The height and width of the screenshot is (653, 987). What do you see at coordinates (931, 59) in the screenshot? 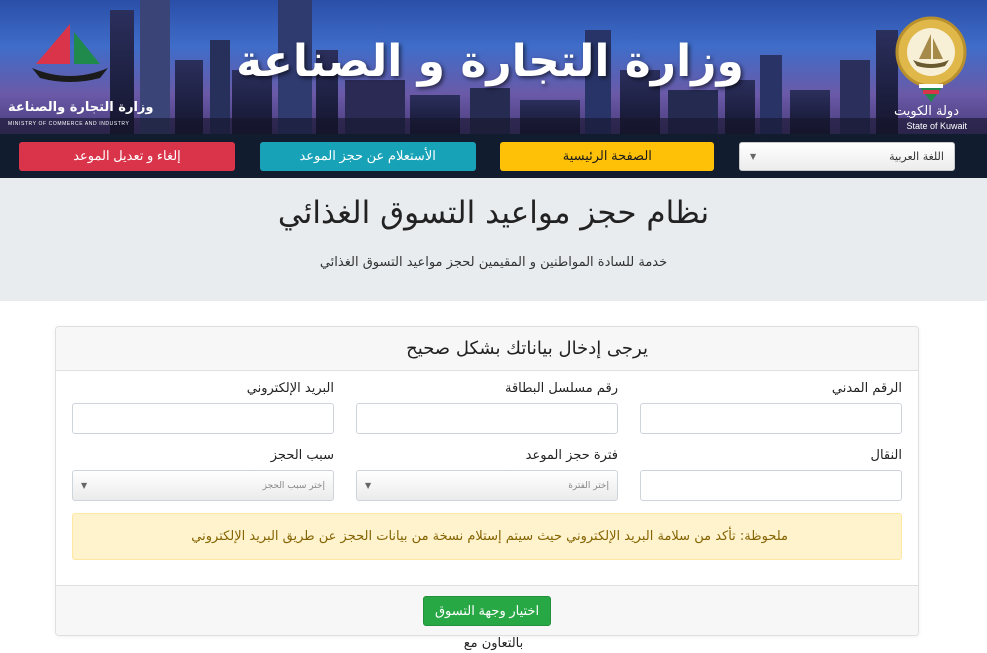
I see `kuwait-emblem-icon` at bounding box center [931, 59].